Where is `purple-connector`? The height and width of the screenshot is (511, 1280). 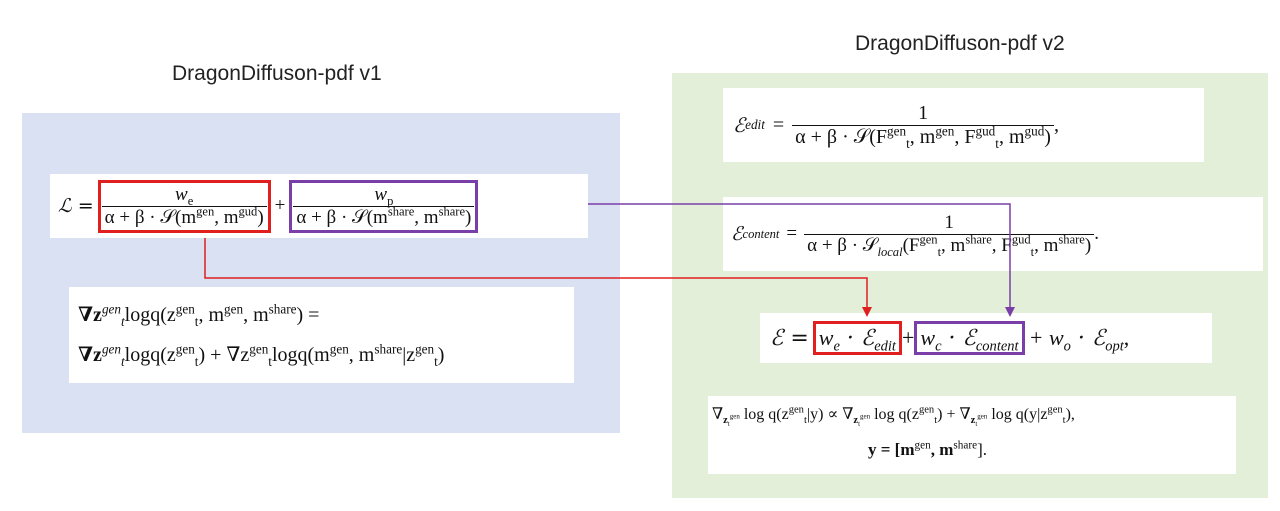 purple-connector is located at coordinates (799, 259).